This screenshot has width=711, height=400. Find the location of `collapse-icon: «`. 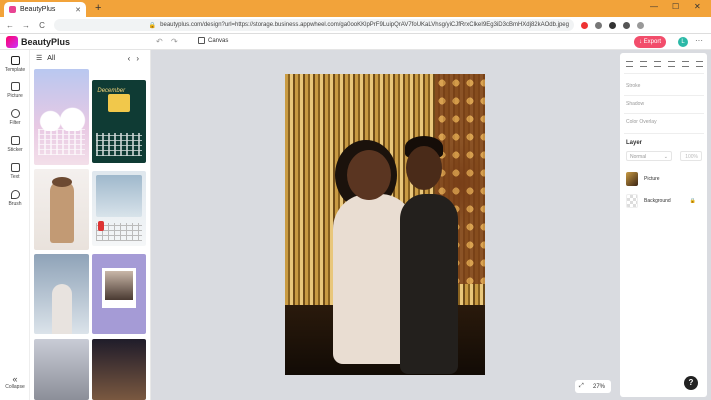

collapse-icon: « is located at coordinates (15, 379).